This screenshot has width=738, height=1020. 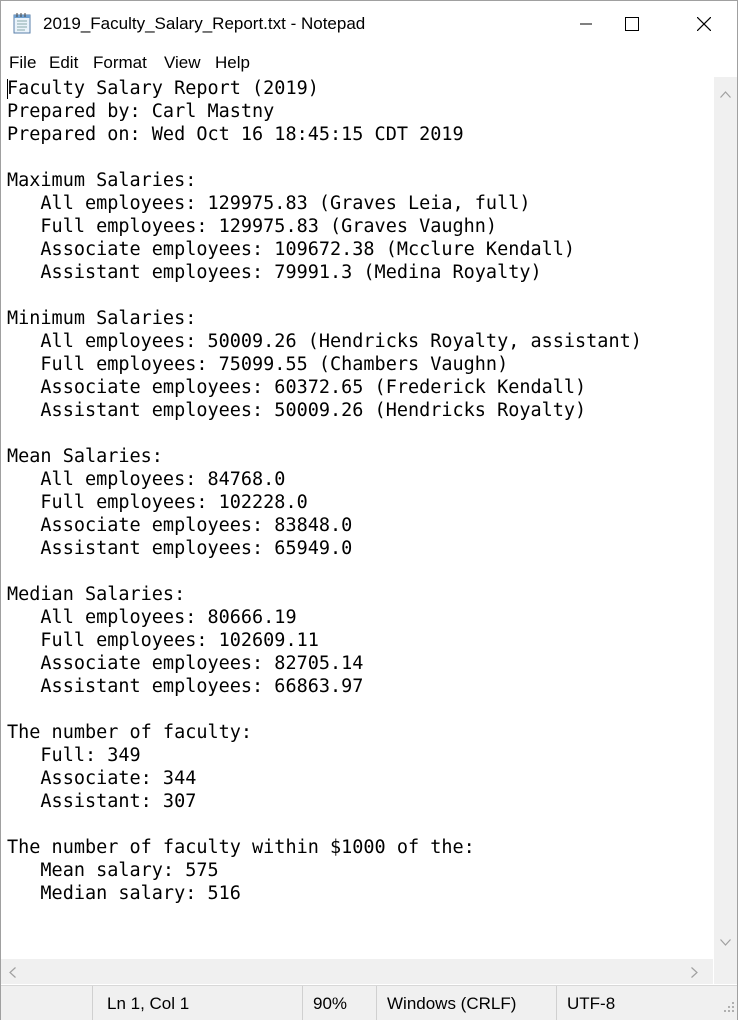 I want to click on title-bar: 2019_Faculty_Salary_Report.txt - Notepad, so click(x=369, y=24).